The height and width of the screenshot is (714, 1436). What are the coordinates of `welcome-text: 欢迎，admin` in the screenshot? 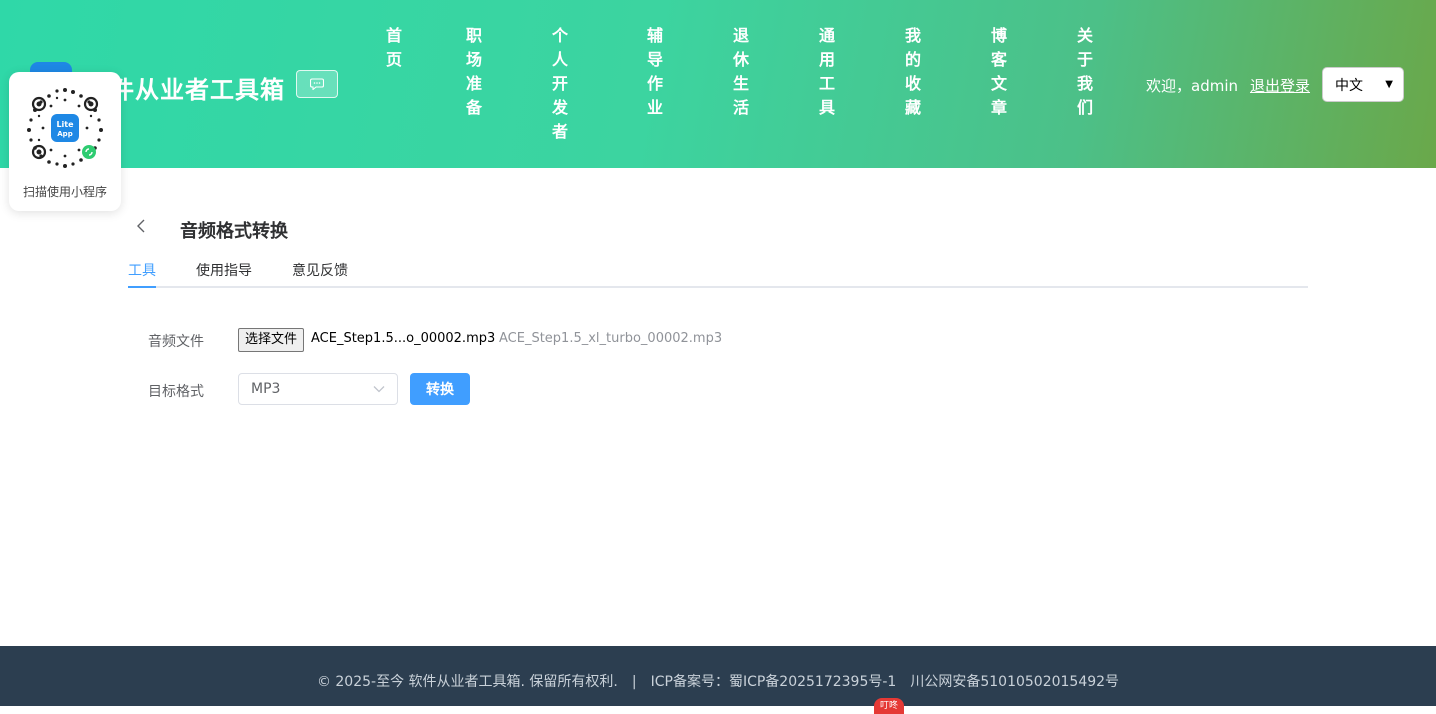 It's located at (1192, 86).